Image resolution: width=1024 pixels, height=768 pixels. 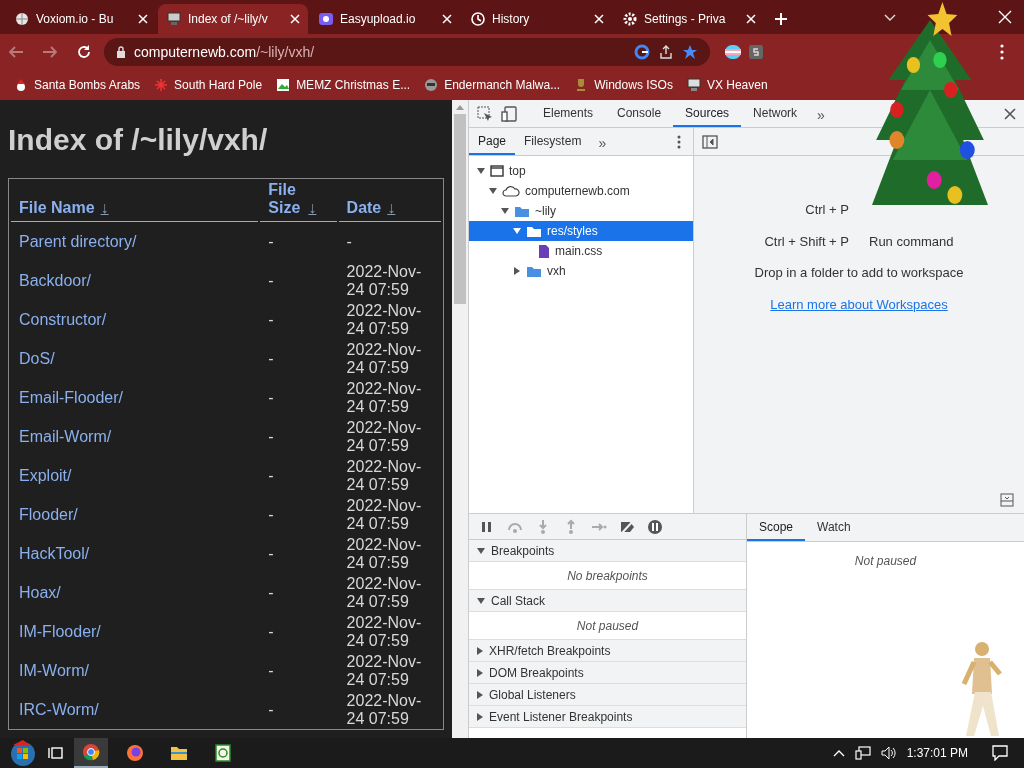 I want to click on section-header: Global Listeners, so click(x=607, y=695).